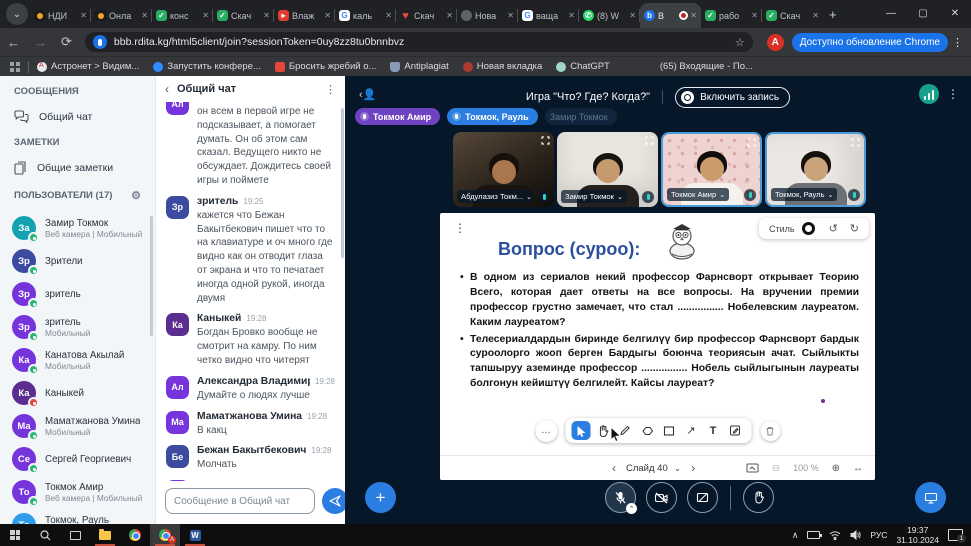 Image resolution: width=971 pixels, height=546 pixels. I want to click on window-minimize-button: —, so click(891, 13).